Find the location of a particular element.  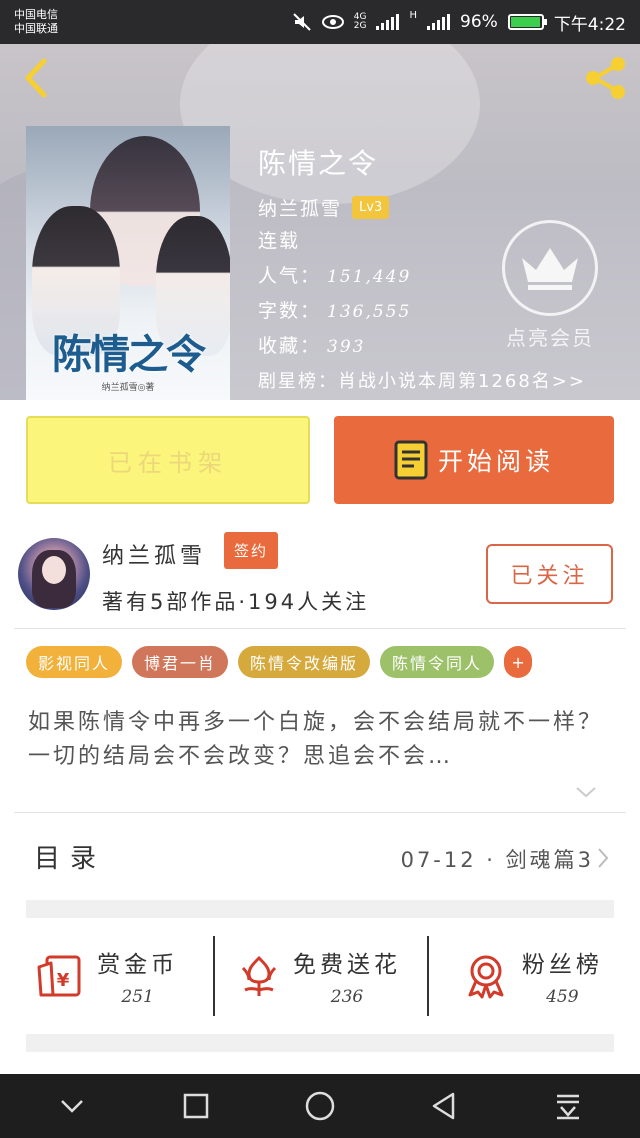

recents-button is located at coordinates (196, 1106).